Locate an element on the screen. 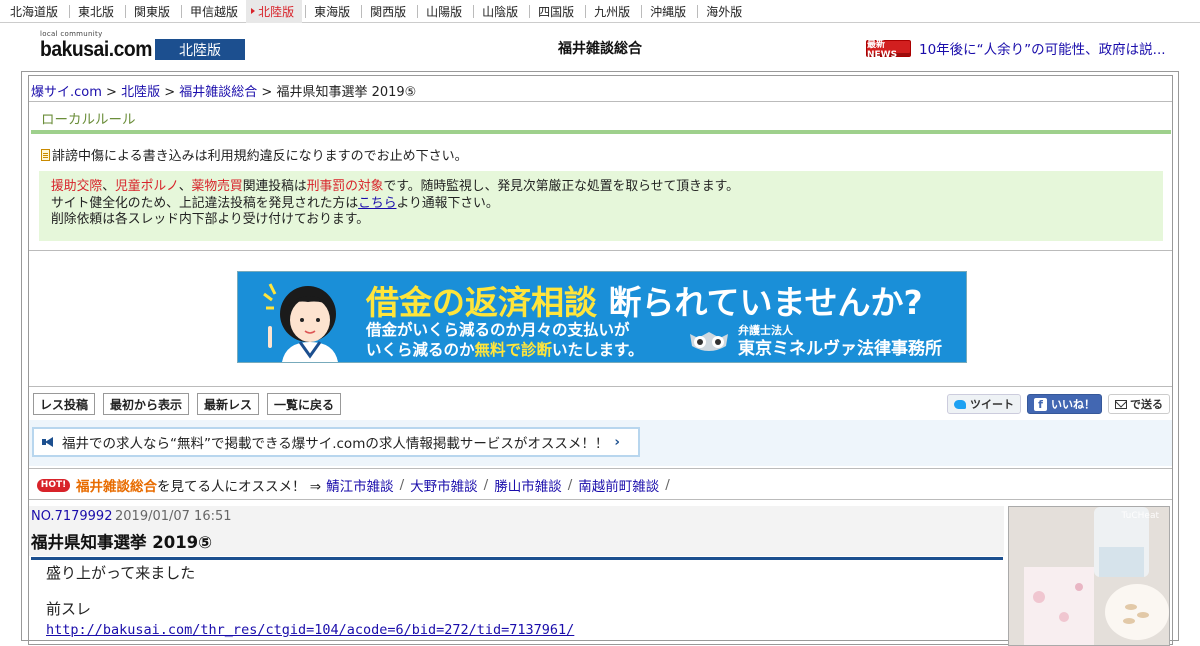 The image size is (1200, 646). latest-replies-button: 最新レス is located at coordinates (228, 404).